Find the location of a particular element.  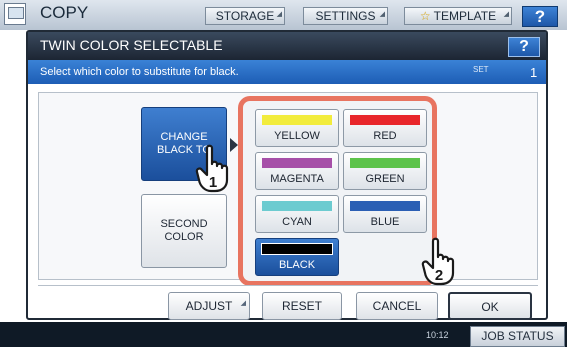

reset-button: RESET is located at coordinates (302, 306).